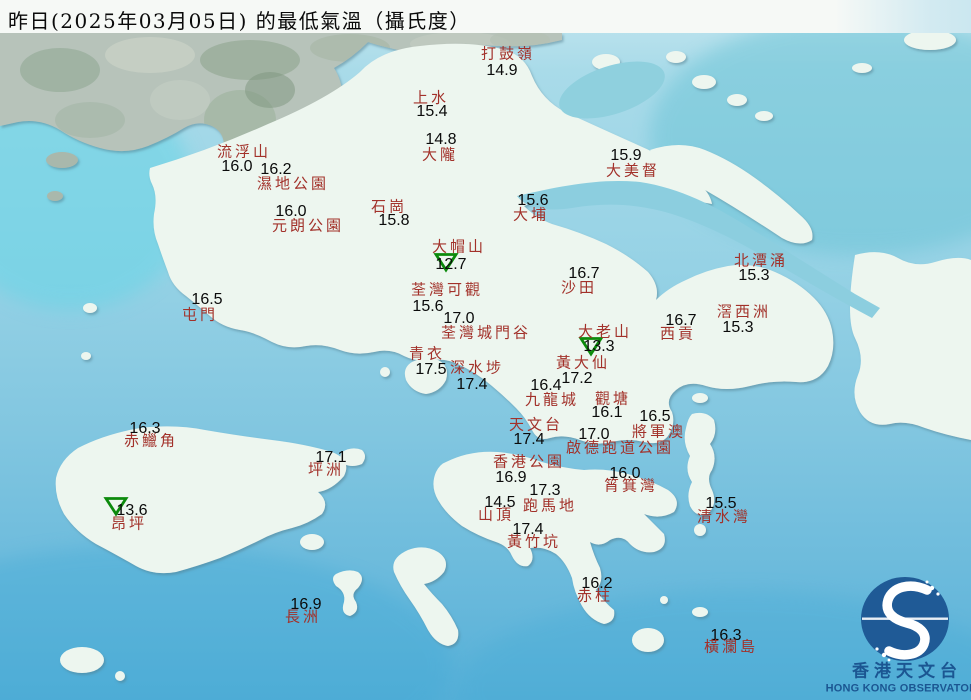  Describe the element at coordinates (605, 331) in the screenshot. I see `station-name: 大老山` at that location.